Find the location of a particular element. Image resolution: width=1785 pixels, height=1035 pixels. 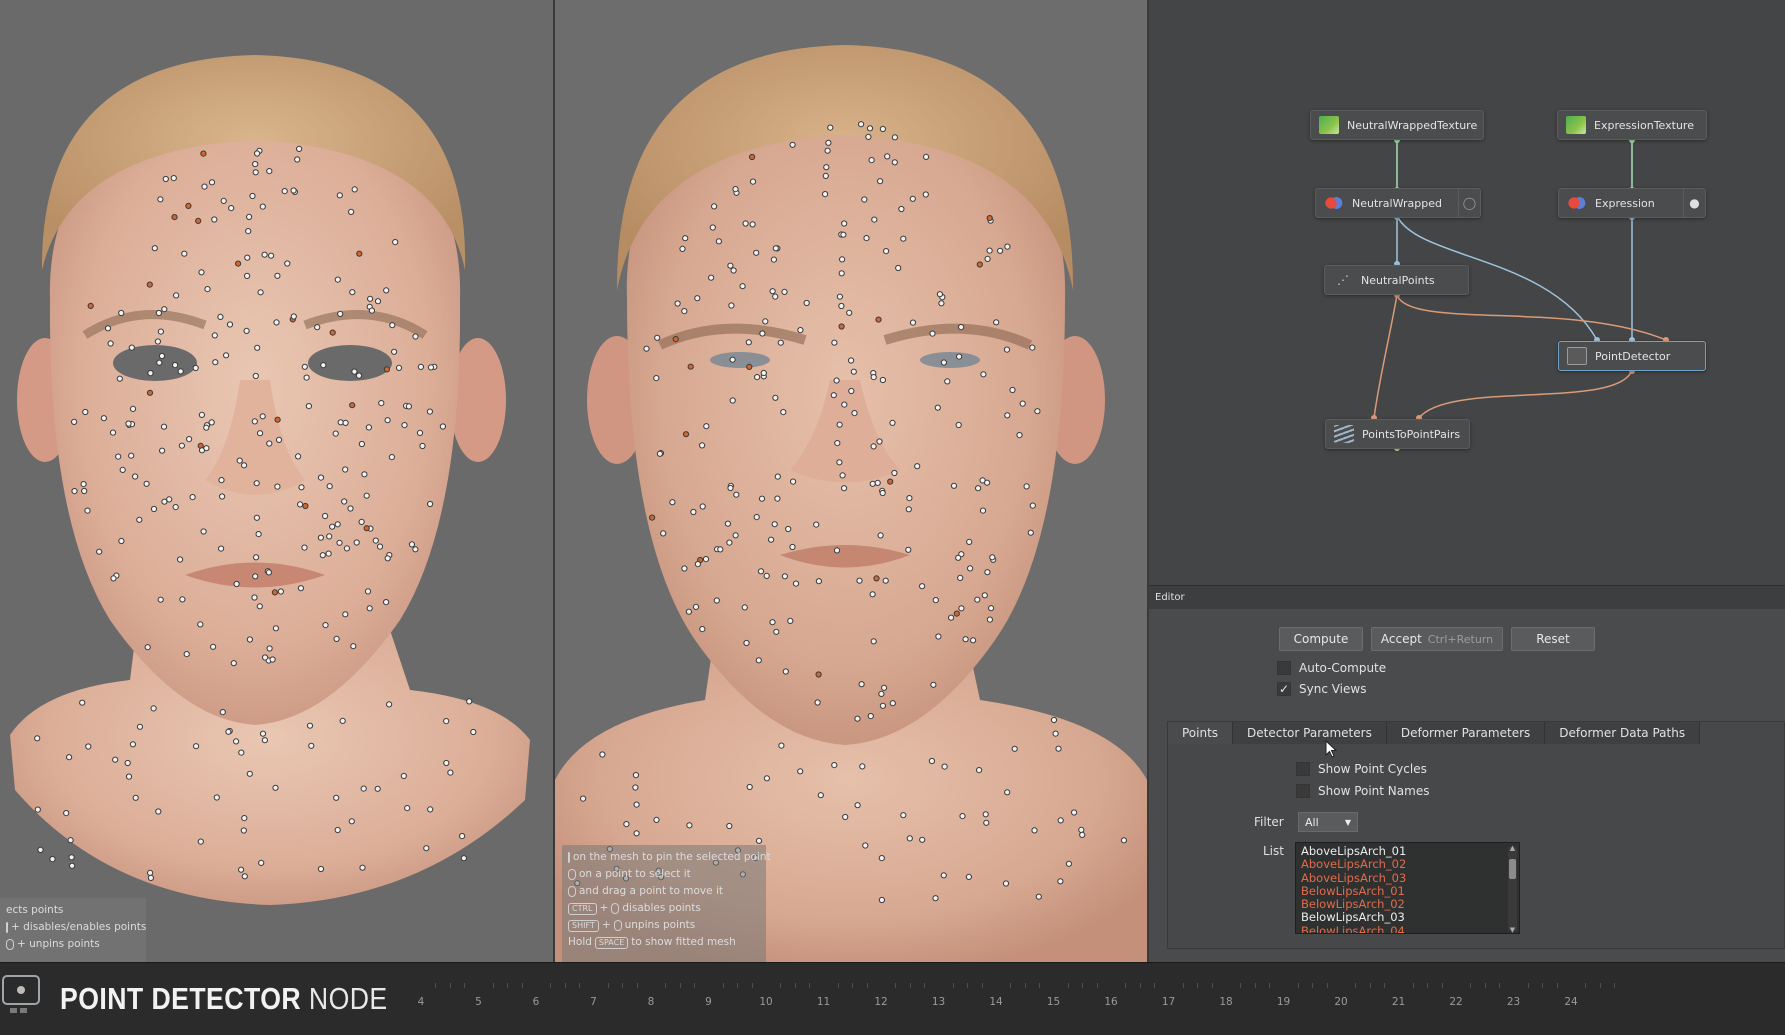

reset-button: Reset is located at coordinates (1553, 639).